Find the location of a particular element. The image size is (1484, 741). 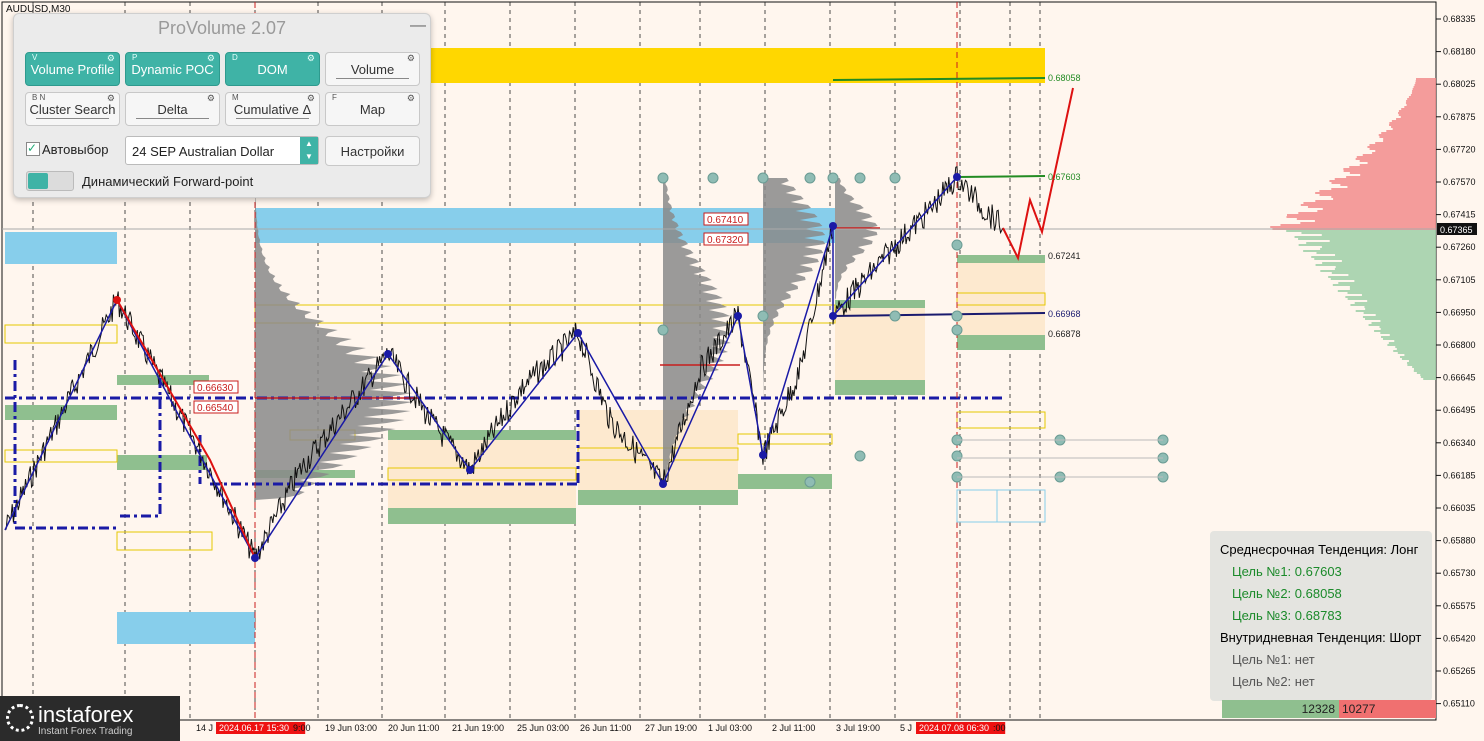

svg-text: 0.67241 is located at coordinates (1064, 256).